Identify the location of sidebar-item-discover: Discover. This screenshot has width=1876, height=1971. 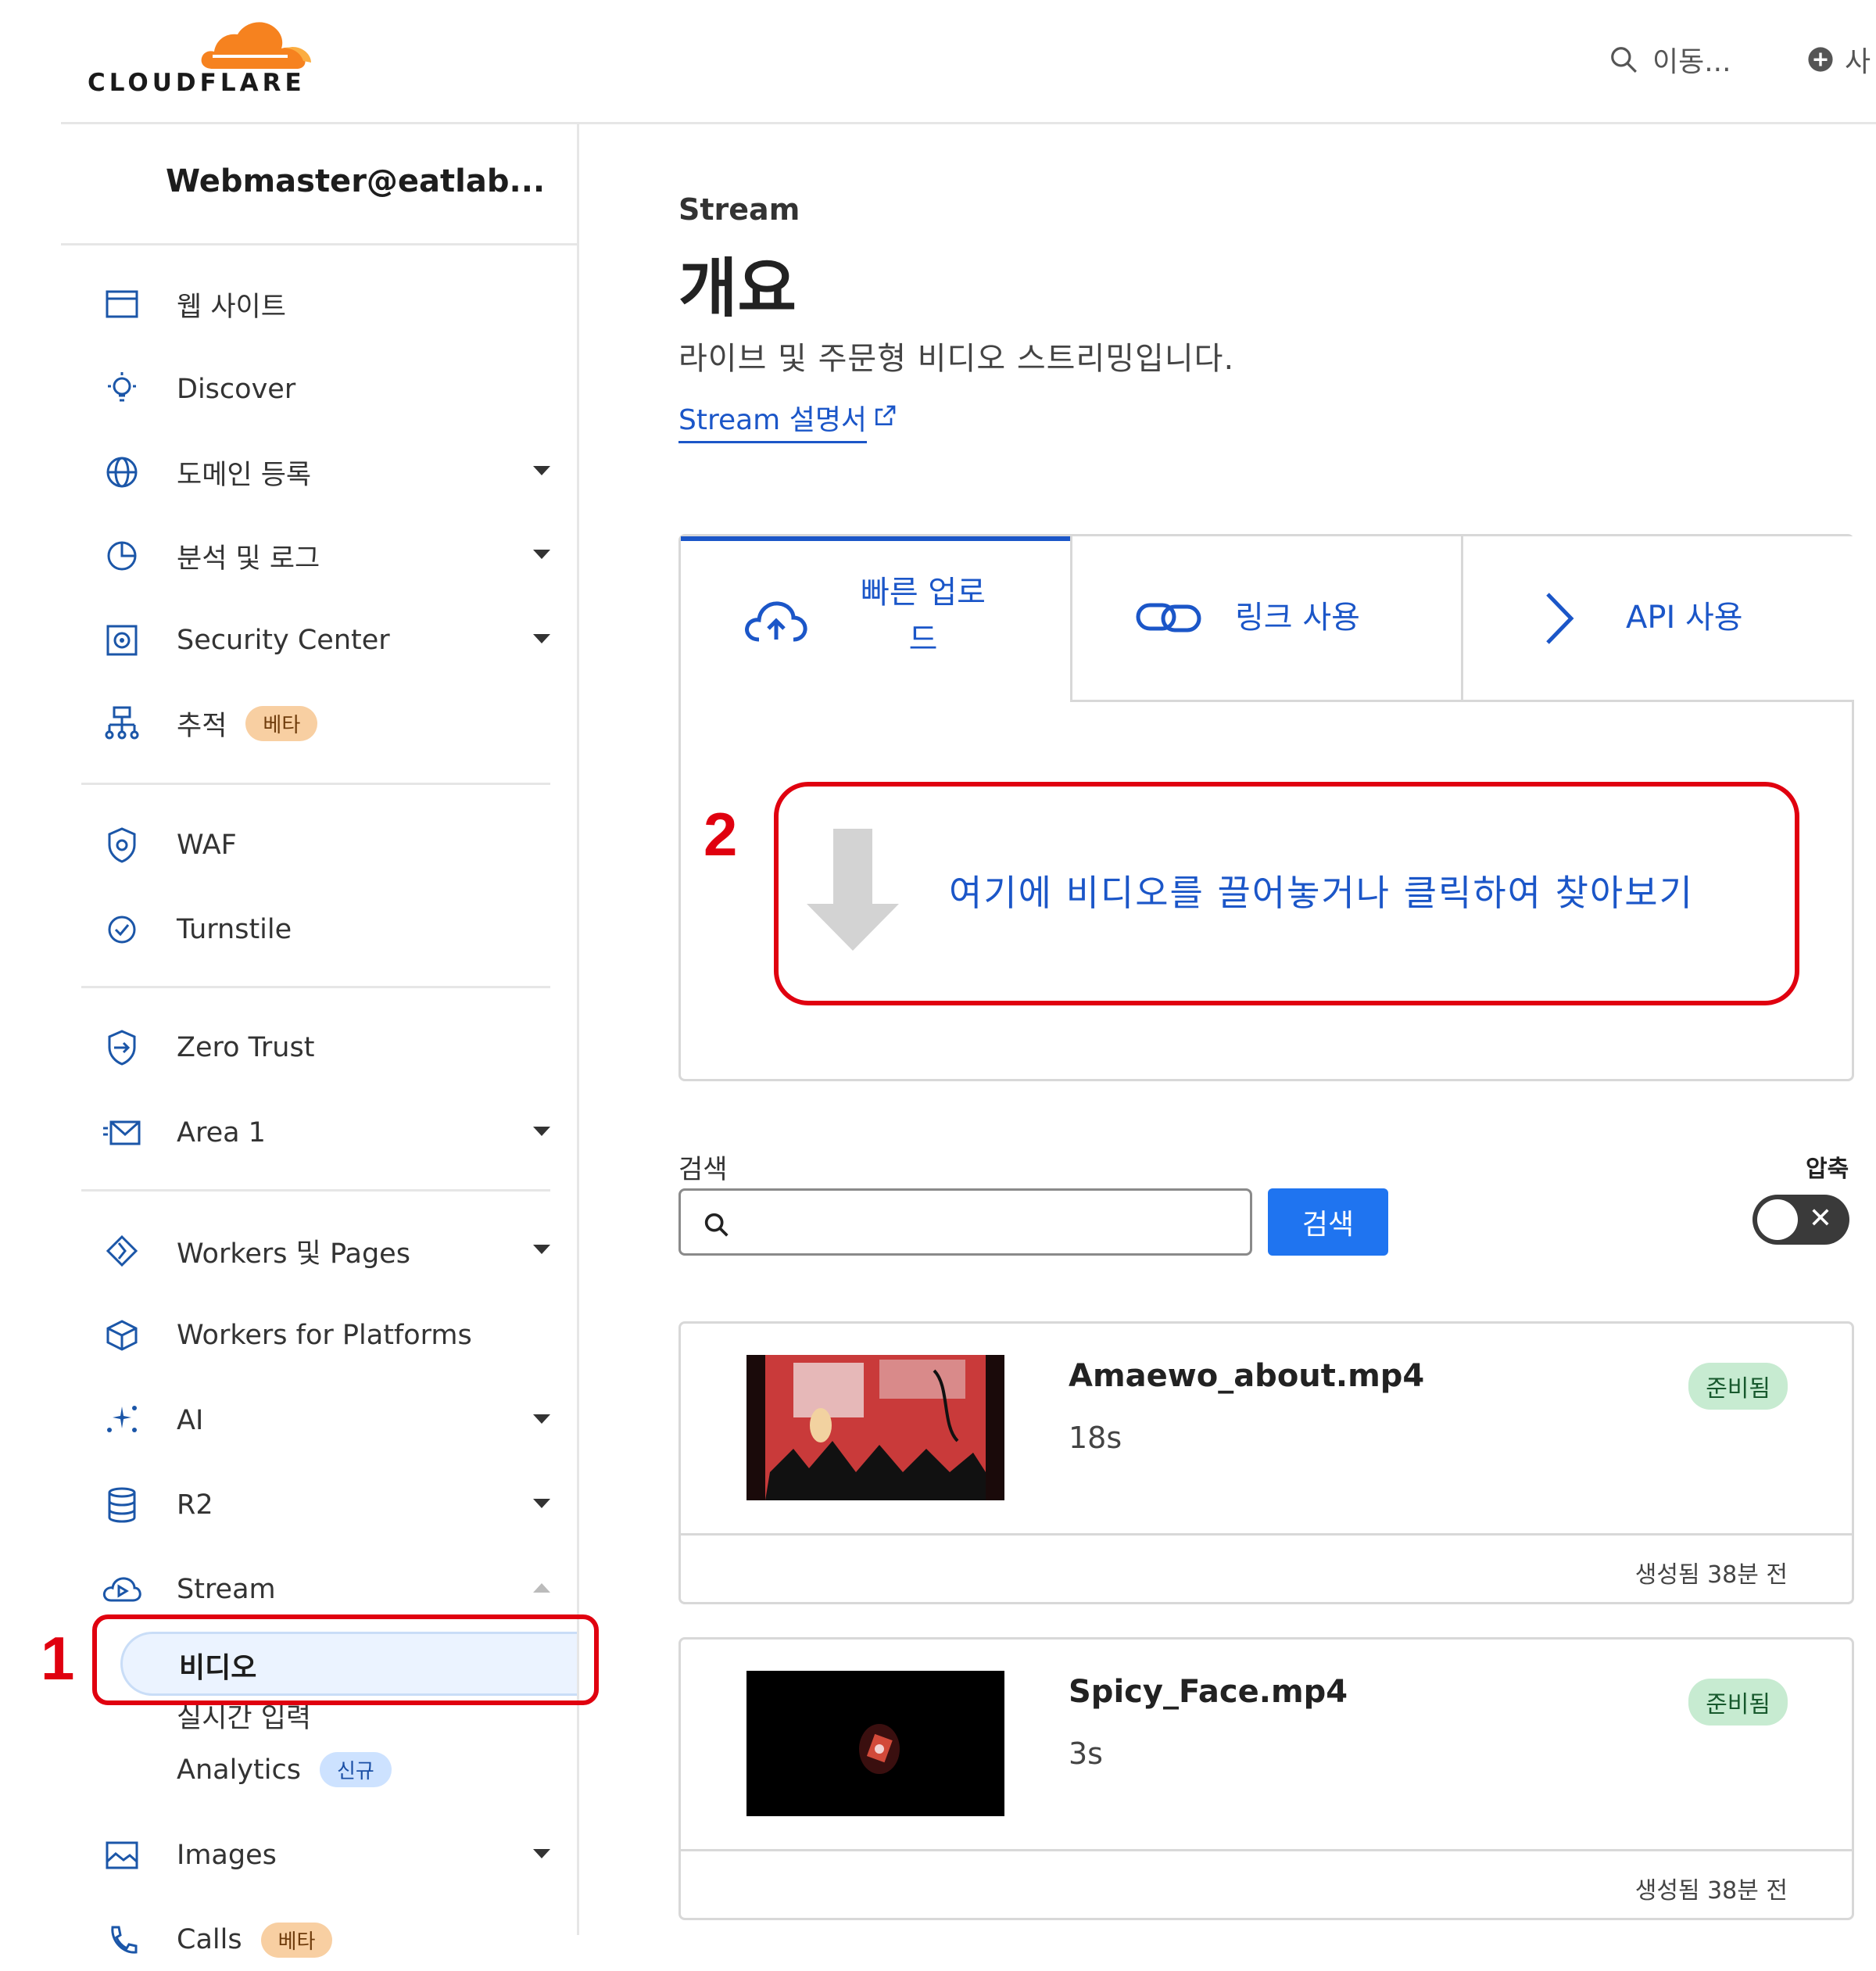
(338, 389).